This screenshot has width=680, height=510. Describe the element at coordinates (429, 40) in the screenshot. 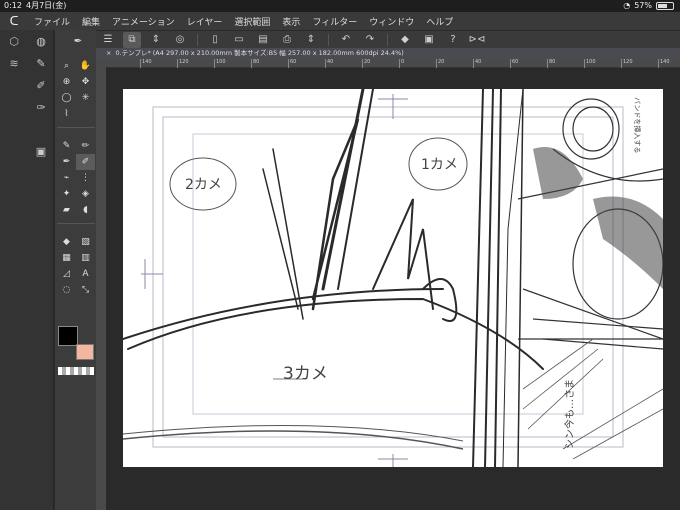

I see `layer-icon: ▣` at that location.